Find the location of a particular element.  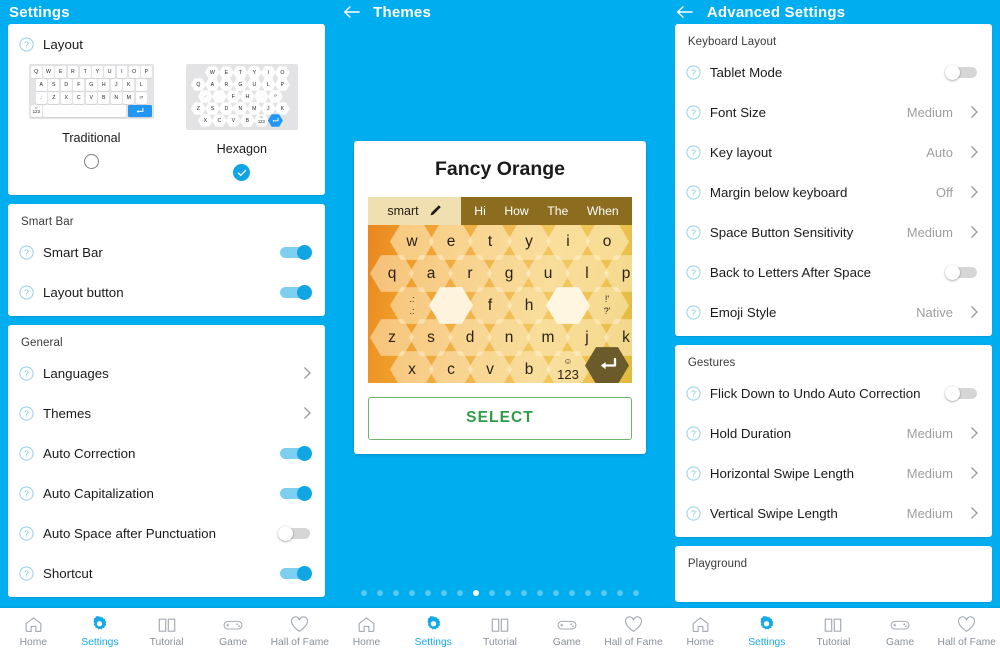

key-p: p is located at coordinates (618, 273).